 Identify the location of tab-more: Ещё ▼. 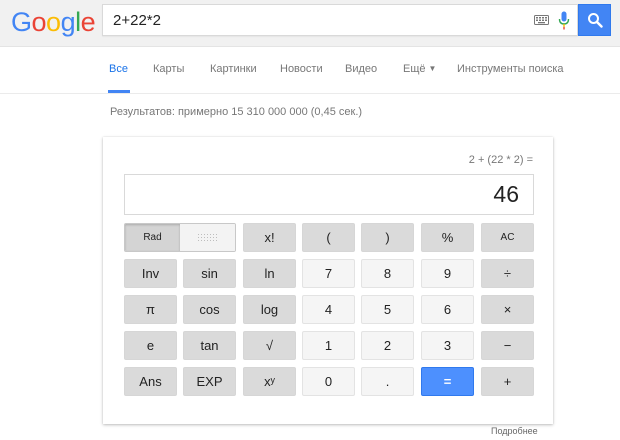
(419, 69).